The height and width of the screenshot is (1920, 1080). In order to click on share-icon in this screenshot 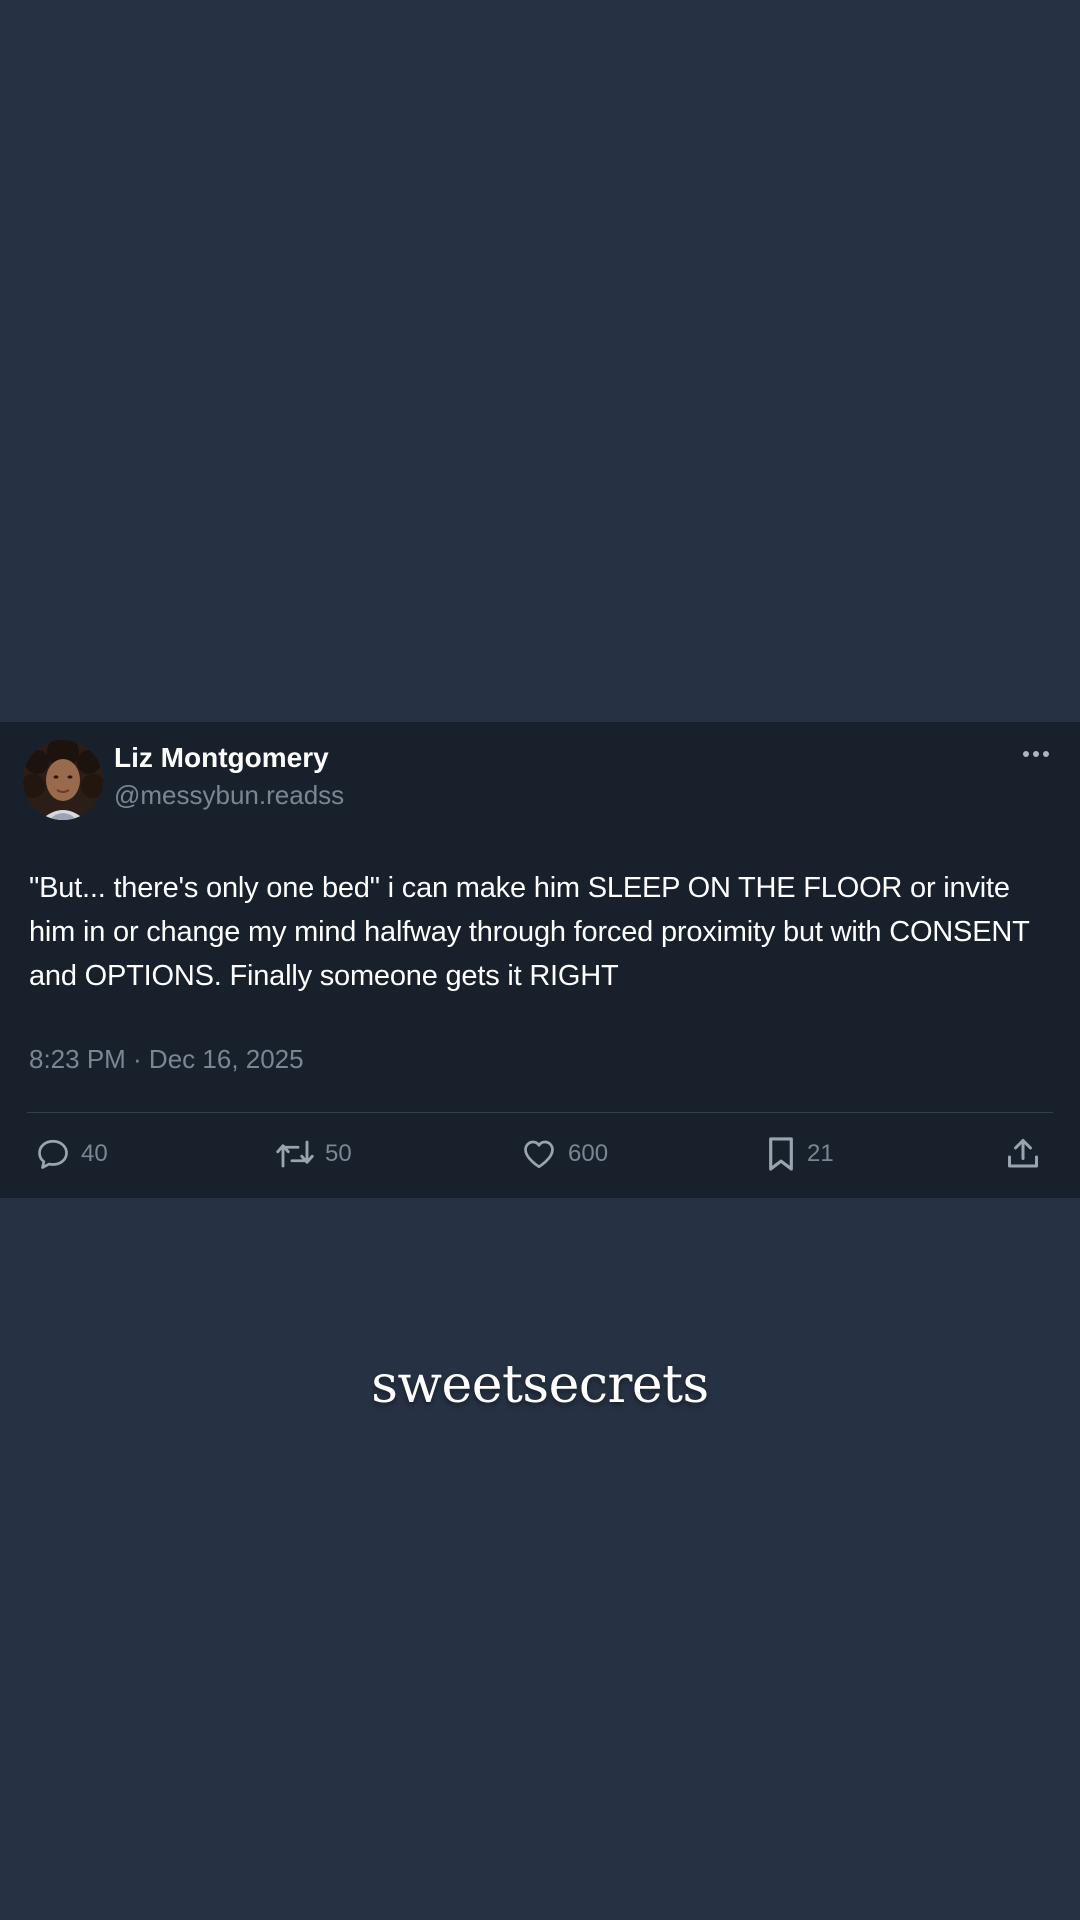, I will do `click(1023, 1153)`.